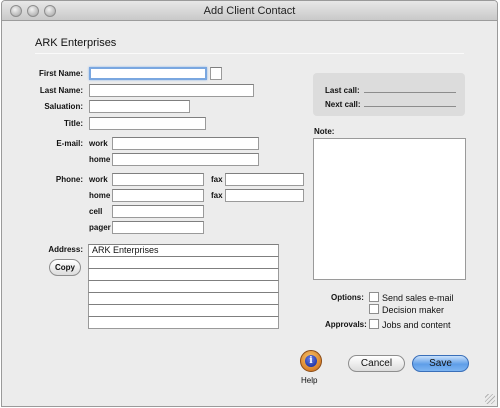 Image resolution: width=500 pixels, height=408 pixels. Describe the element at coordinates (158, 211) in the screenshot. I see `phone-cell-field` at that location.